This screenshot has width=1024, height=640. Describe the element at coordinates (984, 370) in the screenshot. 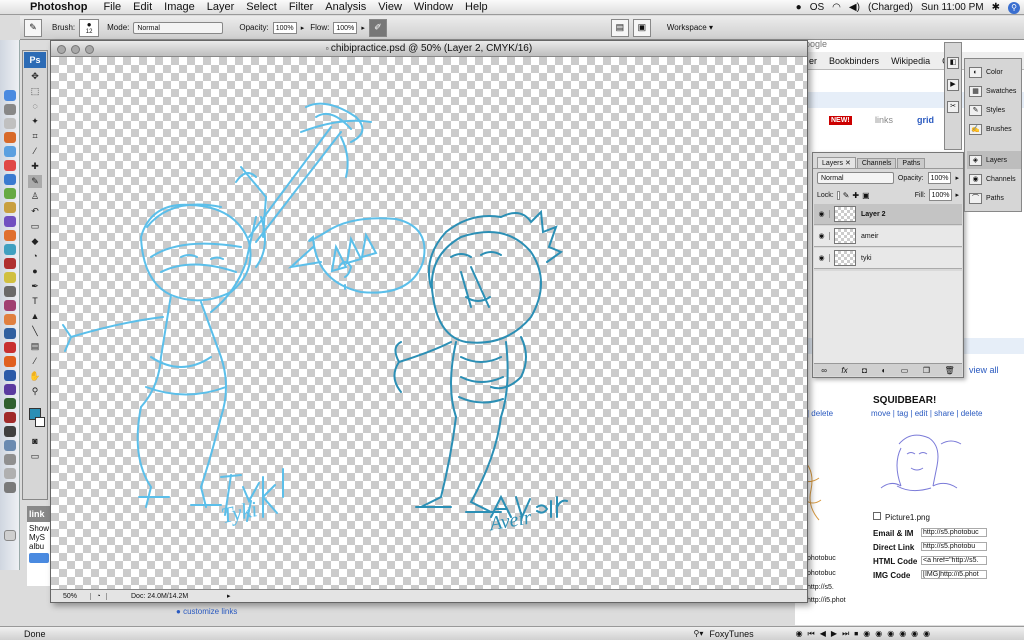

I see `view-all-link: view all` at that location.